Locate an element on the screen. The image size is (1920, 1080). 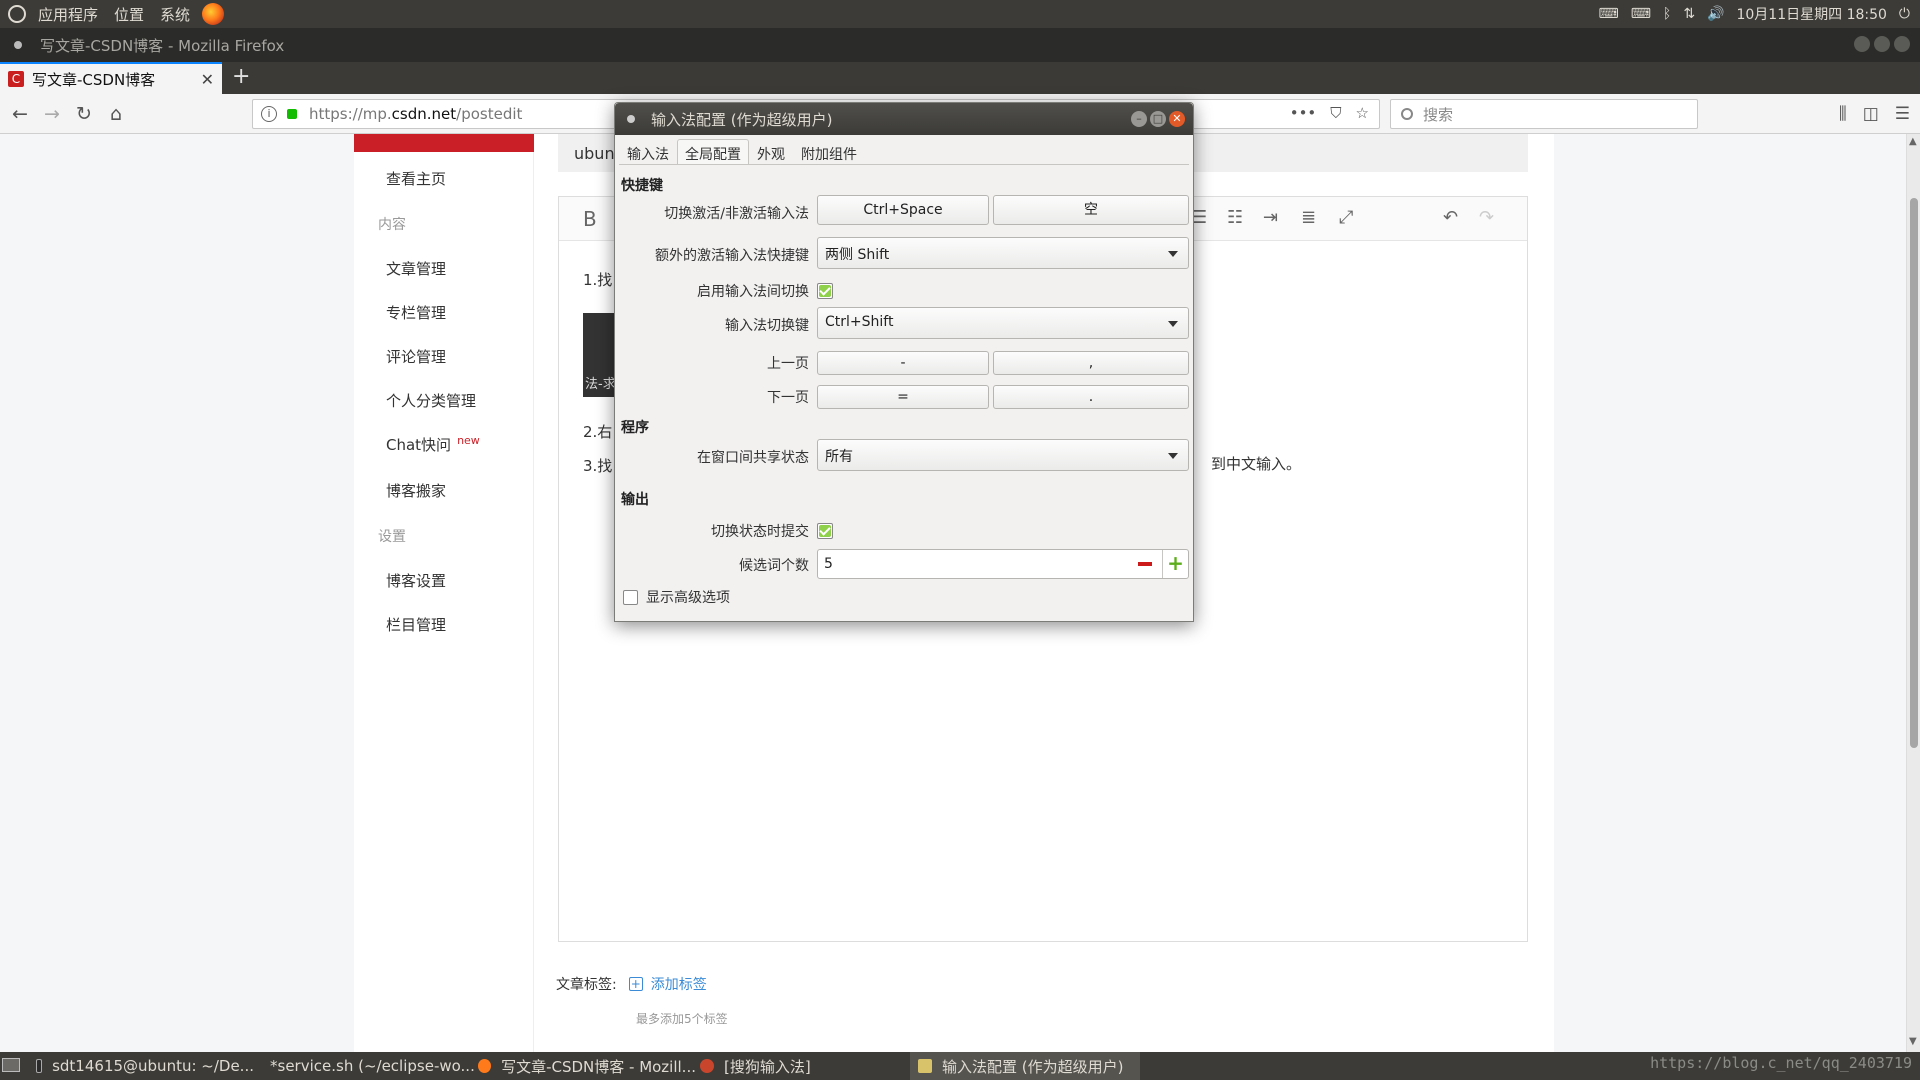
page-scrollbar: ▲ ▼ is located at coordinates (1913, 593).